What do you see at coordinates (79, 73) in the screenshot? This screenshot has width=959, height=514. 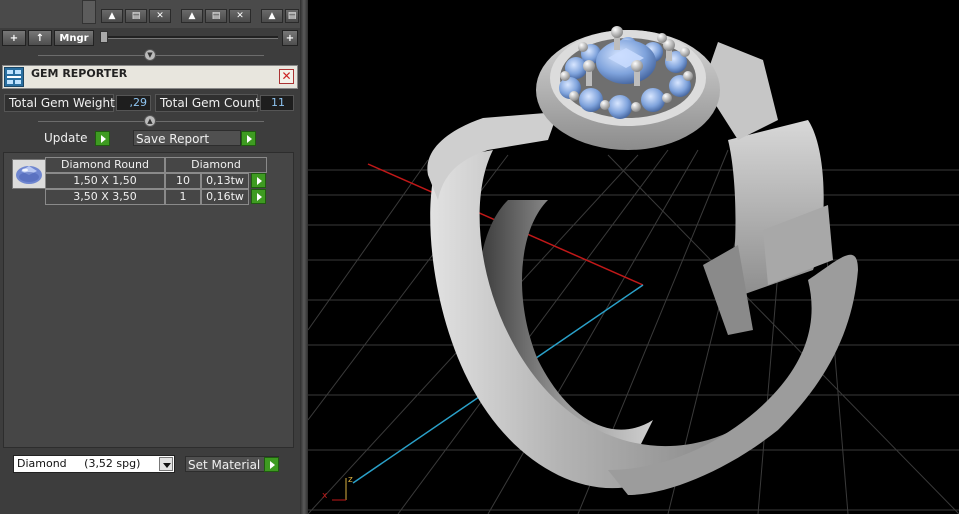 I see `gem-reporter-title: GEM REPORTER` at bounding box center [79, 73].